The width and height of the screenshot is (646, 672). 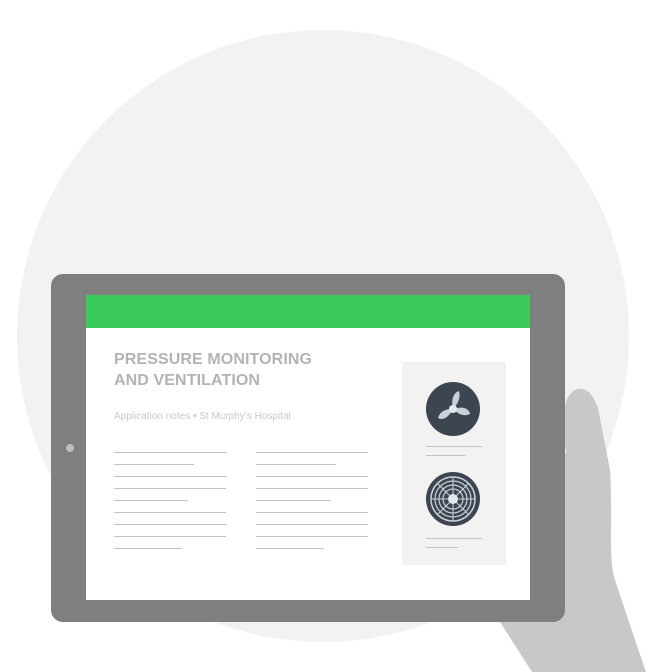 What do you see at coordinates (202, 416) in the screenshot?
I see `document-subtitle: Application notes • St Murphy’s Hospital` at bounding box center [202, 416].